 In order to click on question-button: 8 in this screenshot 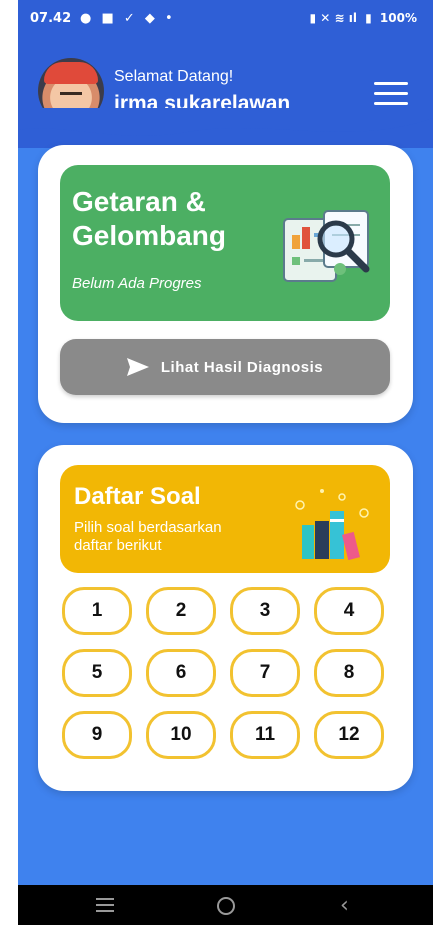, I will do `click(349, 673)`.